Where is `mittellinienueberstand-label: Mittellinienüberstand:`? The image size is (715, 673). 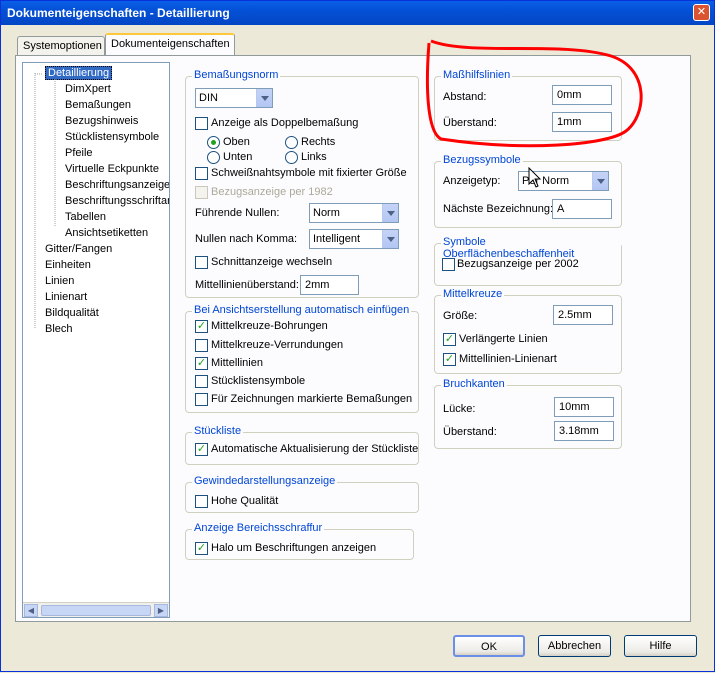 mittellinienueberstand-label: Mittellinienüberstand: is located at coordinates (247, 285).